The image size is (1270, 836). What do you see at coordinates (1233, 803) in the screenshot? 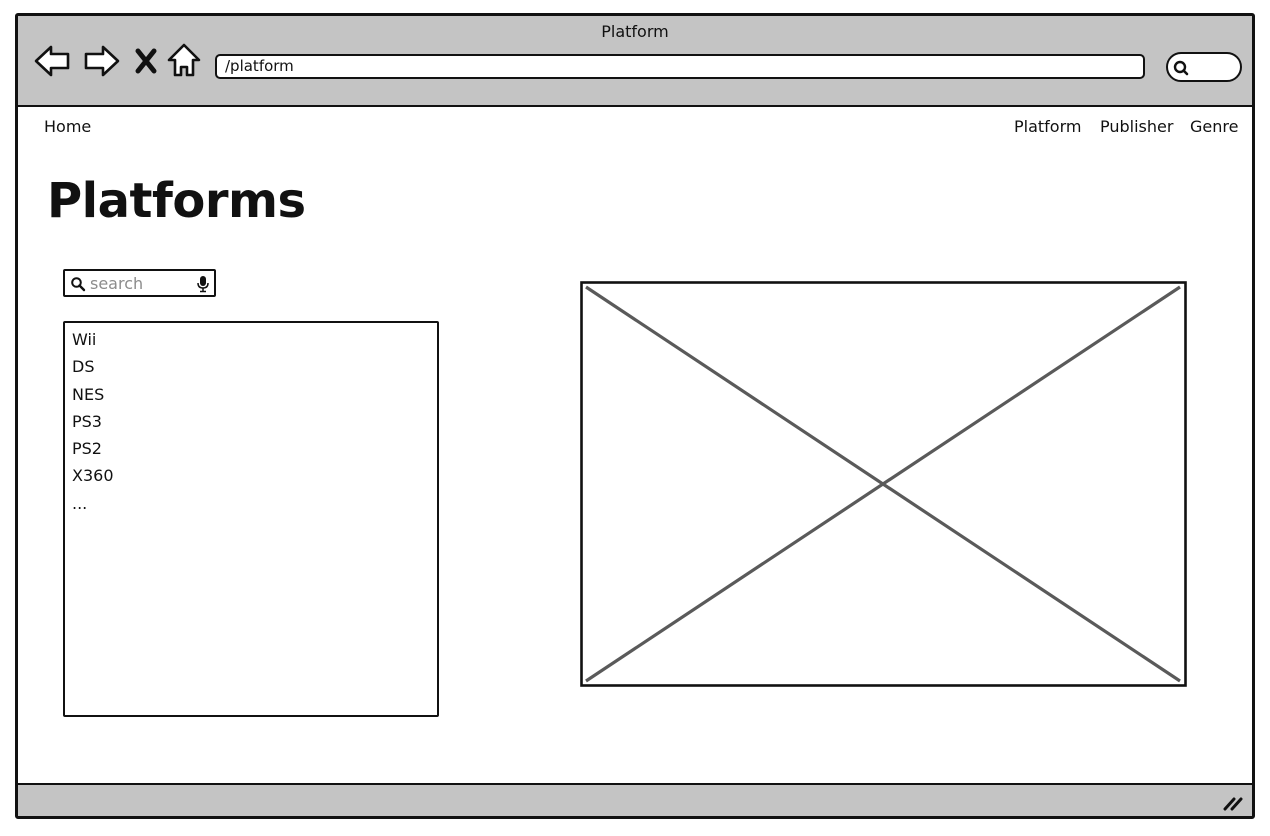
I see `resize-grip-icon` at bounding box center [1233, 803].